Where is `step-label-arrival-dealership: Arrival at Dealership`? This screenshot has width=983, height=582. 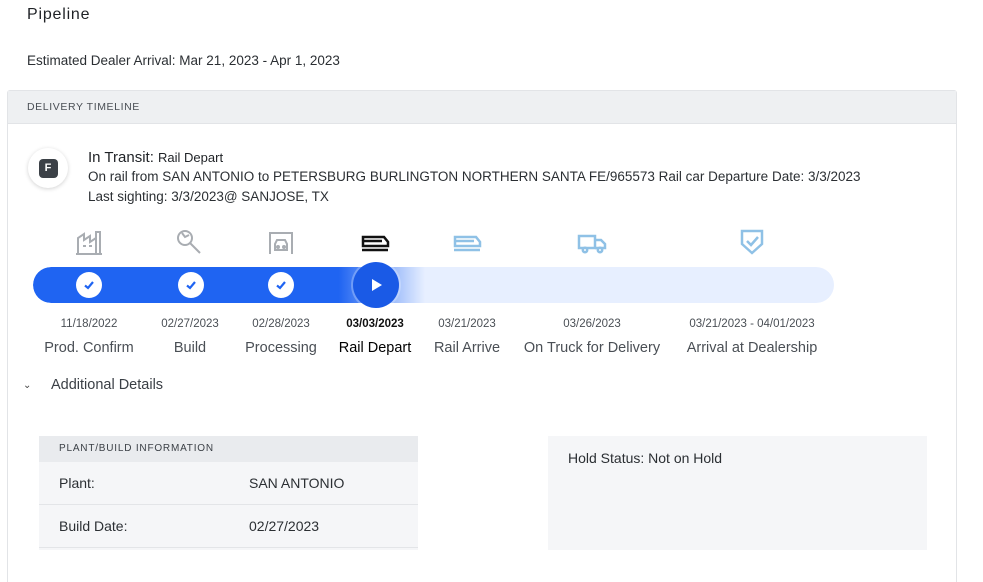 step-label-arrival-dealership: Arrival at Dealership is located at coordinates (752, 348).